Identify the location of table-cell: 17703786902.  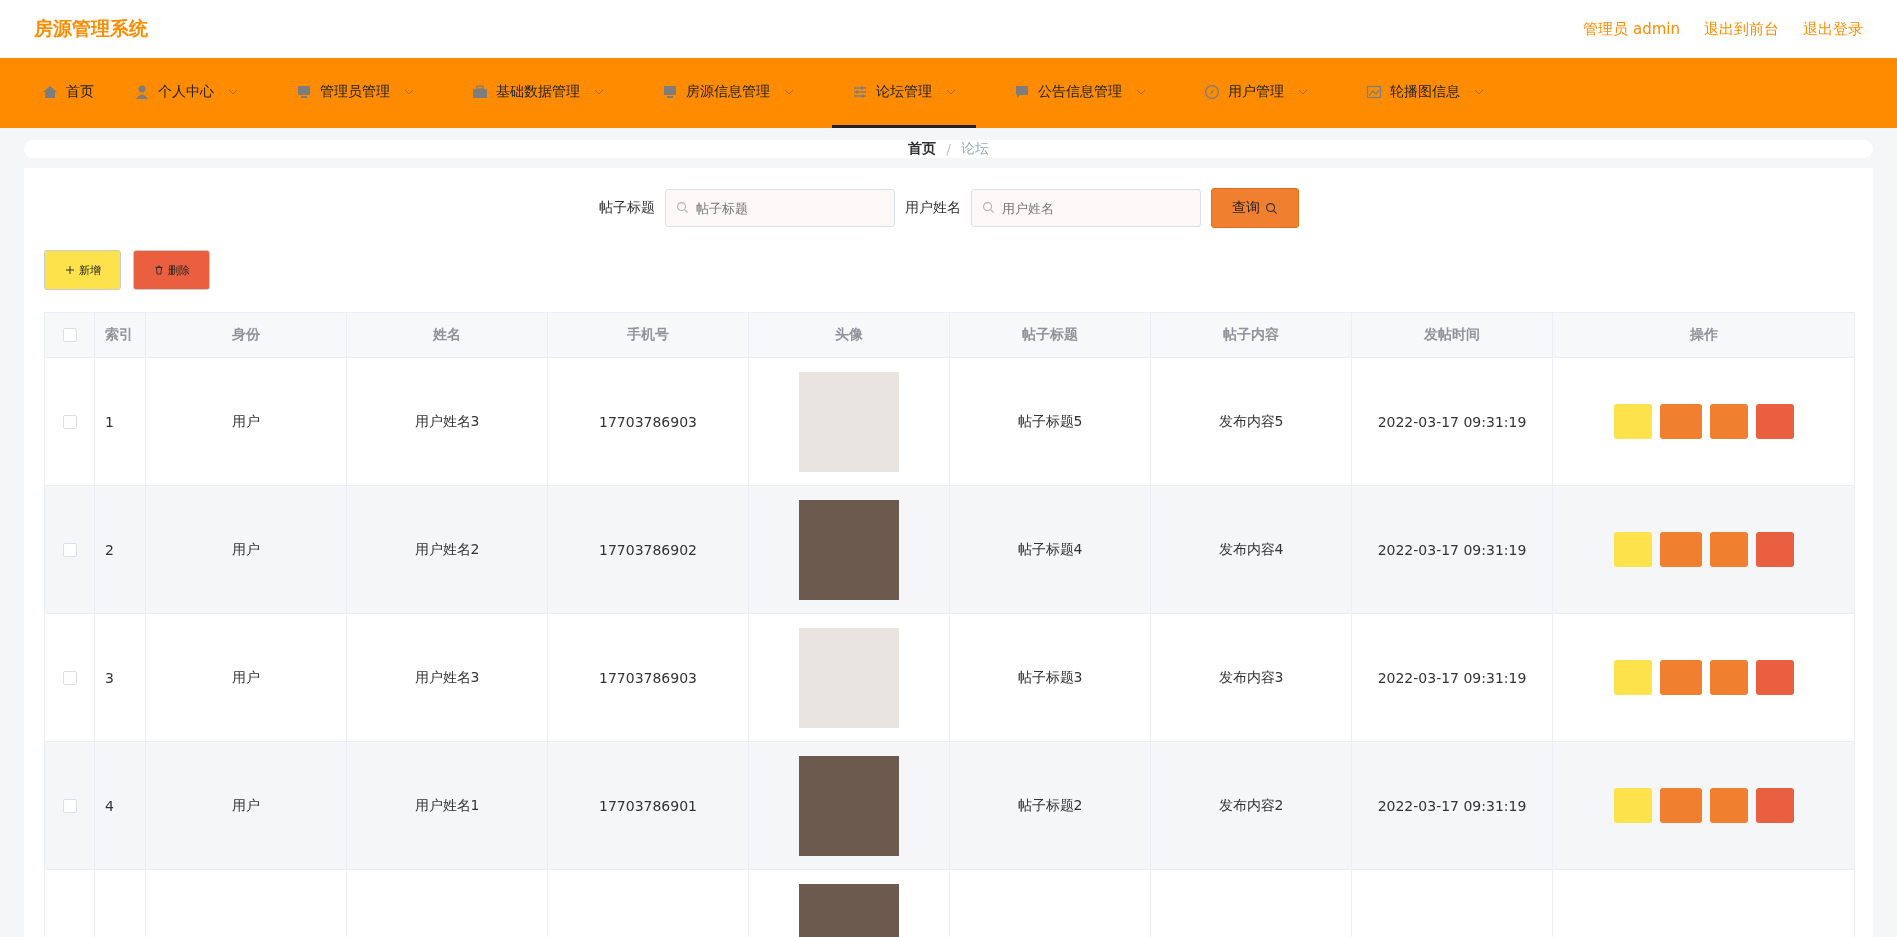
(648, 549).